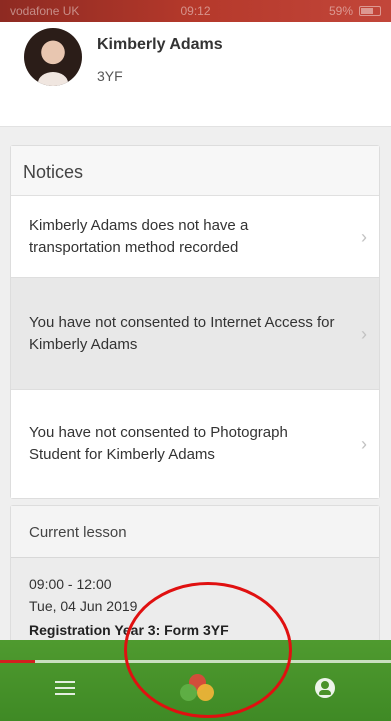  What do you see at coordinates (195, 74) in the screenshot?
I see `student-header: Kimberly Adams 3YF` at bounding box center [195, 74].